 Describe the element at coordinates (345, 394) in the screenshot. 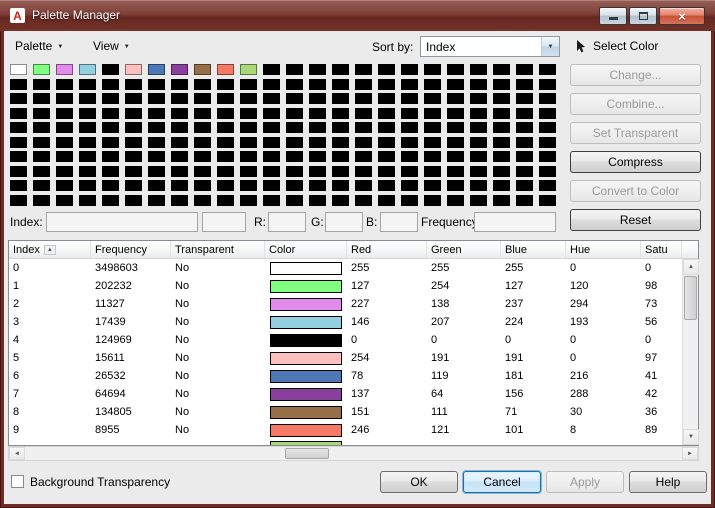

I see `table-row: 7 64694 No 137 64 156 288 42` at that location.